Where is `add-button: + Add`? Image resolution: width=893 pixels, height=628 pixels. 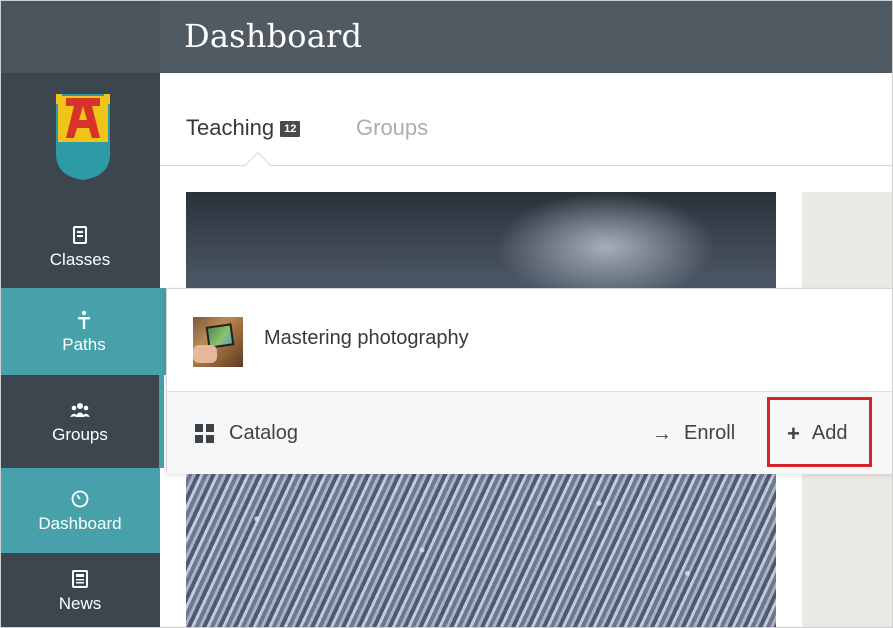 add-button: + Add is located at coordinates (817, 433).